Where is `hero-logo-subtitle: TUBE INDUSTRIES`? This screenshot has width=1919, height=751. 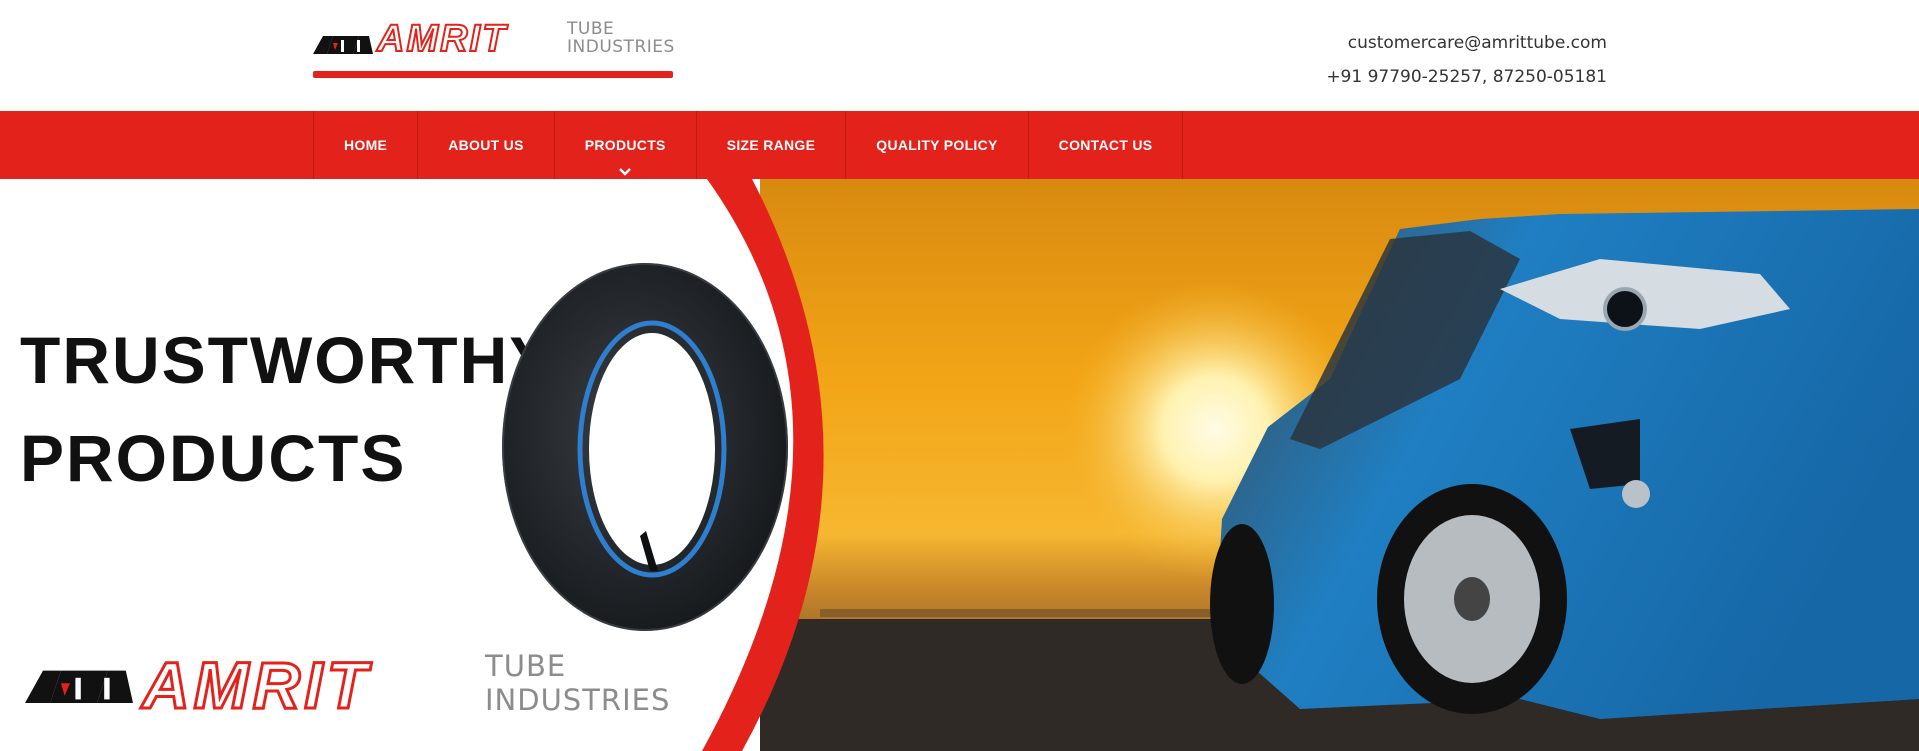
hero-logo-subtitle: TUBE INDUSTRIES is located at coordinates (577, 683).